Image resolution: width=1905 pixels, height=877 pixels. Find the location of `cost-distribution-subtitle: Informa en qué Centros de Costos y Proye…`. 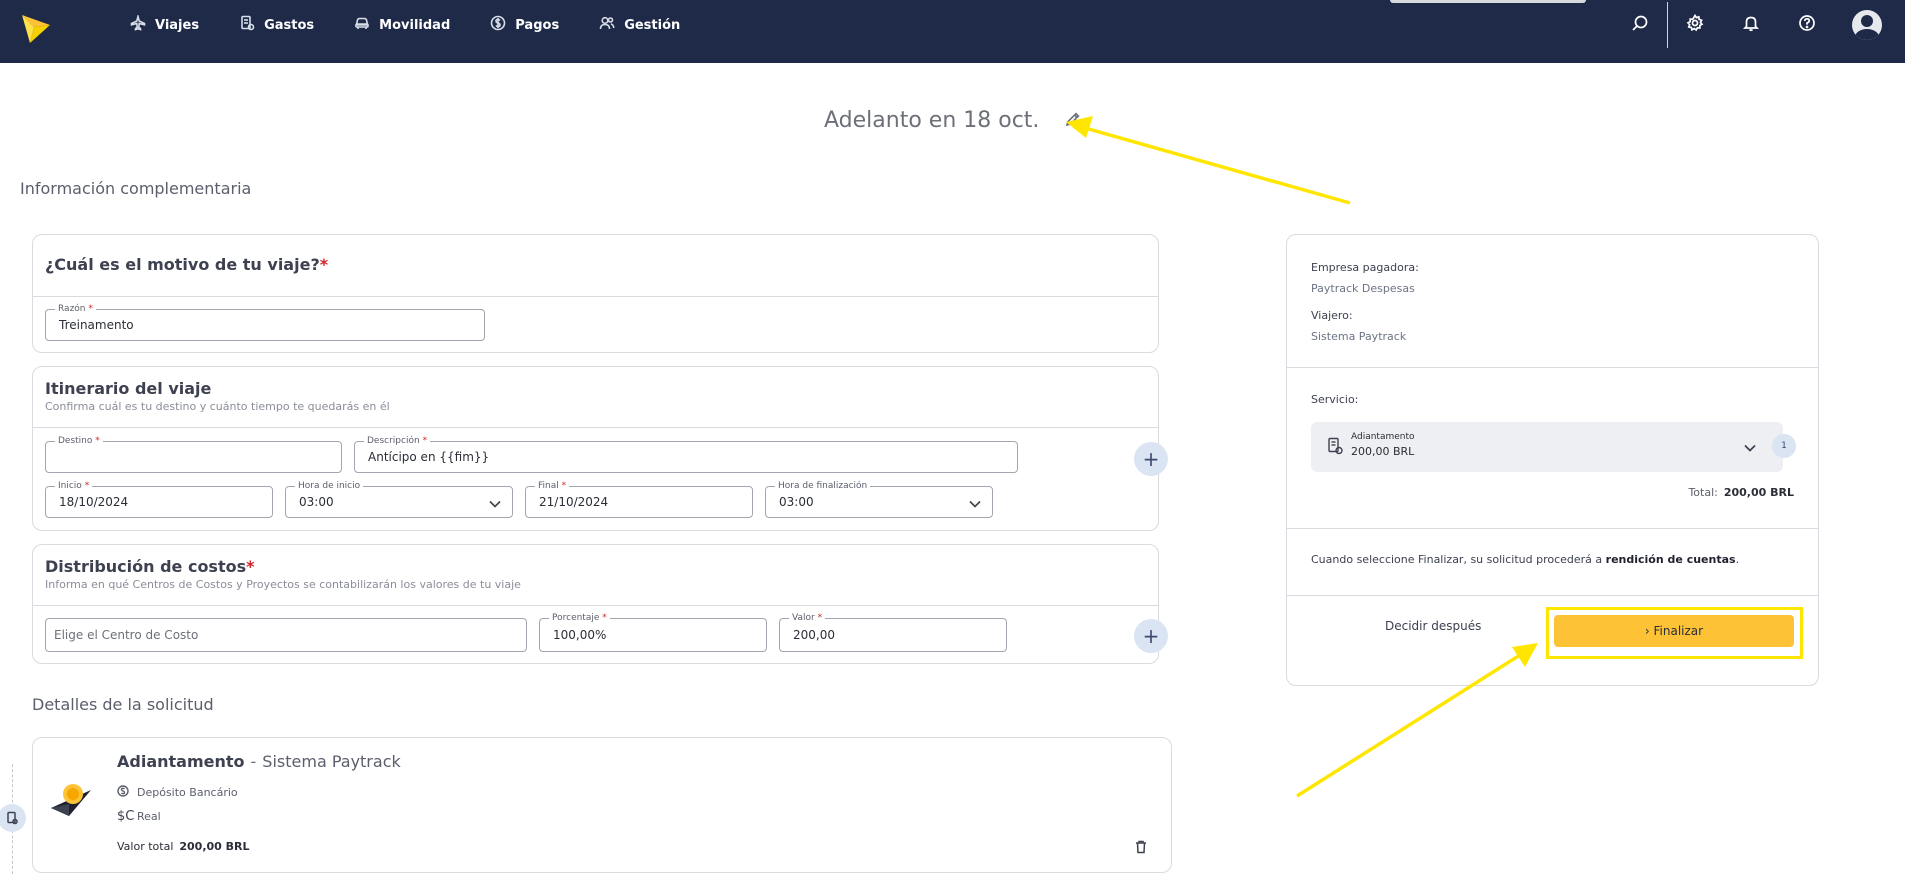

cost-distribution-subtitle: Informa en qué Centros de Costos y Proye… is located at coordinates (283, 584).